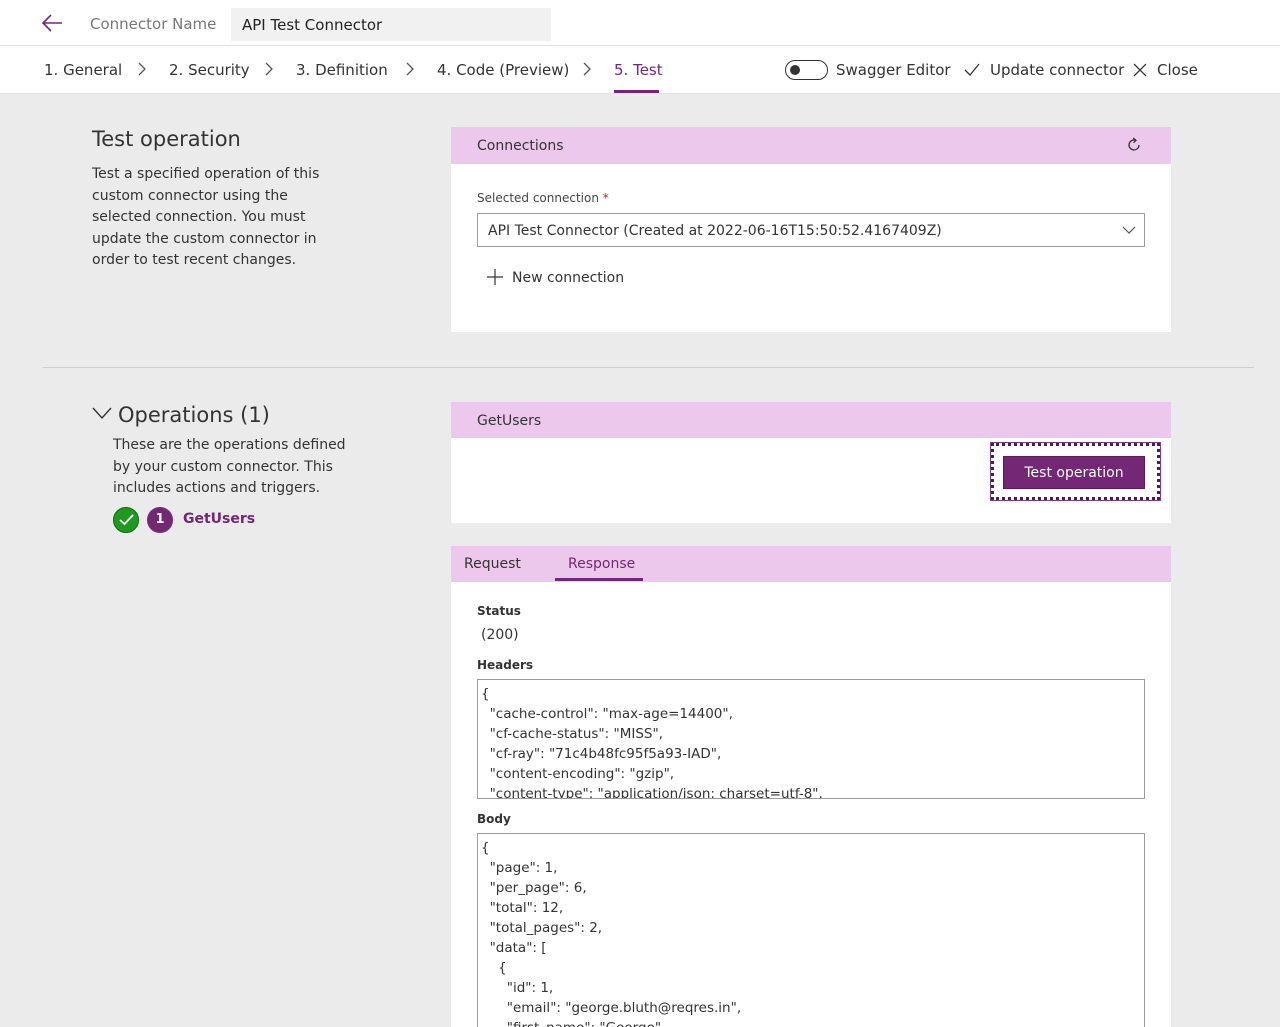 This screenshot has width=1280, height=1027. Describe the element at coordinates (1177, 70) in the screenshot. I see `close-button: Close` at that location.